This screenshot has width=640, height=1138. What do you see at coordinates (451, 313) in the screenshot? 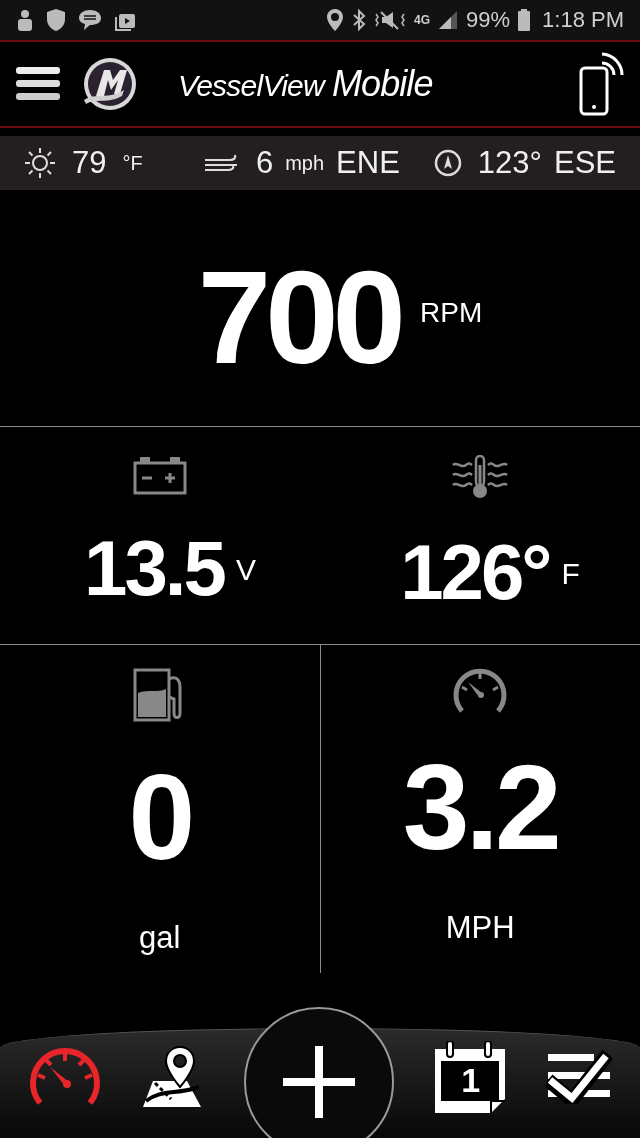
I see `rpm-unit: RPM` at bounding box center [451, 313].